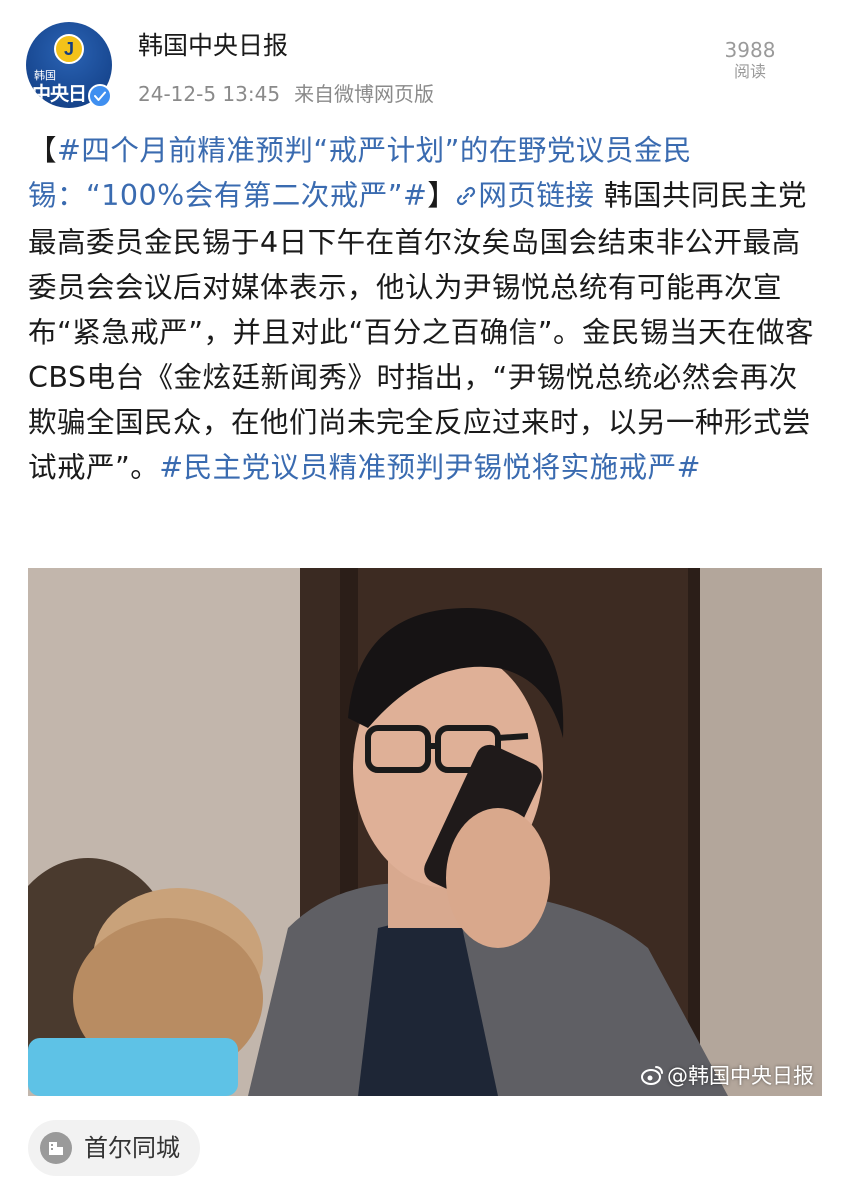 The width and height of the screenshot is (850, 1200). Describe the element at coordinates (43, 150) in the screenshot. I see `topic-open-bracket: 【` at that location.